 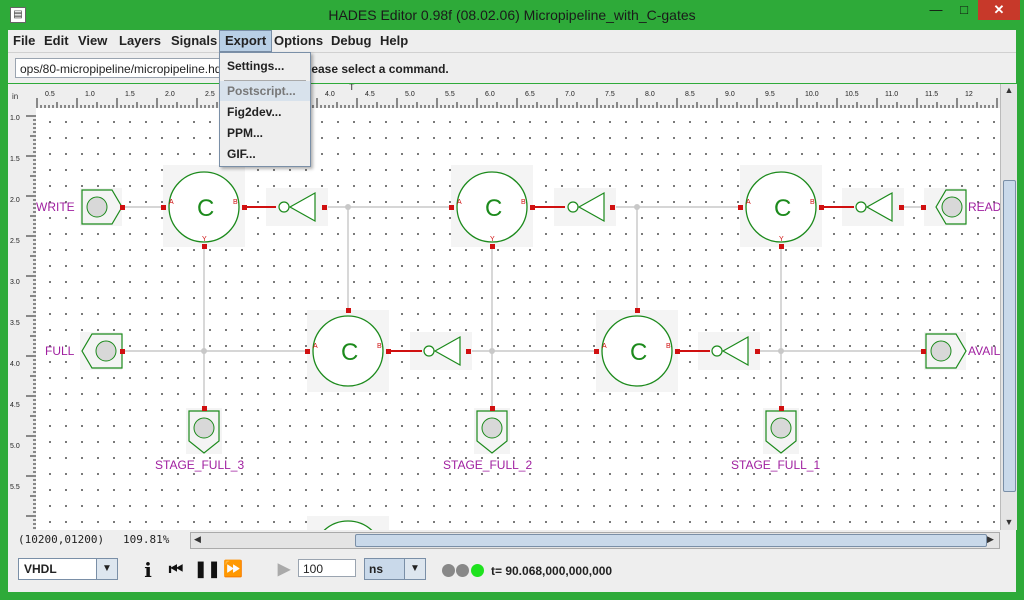 What do you see at coordinates (61, 539) in the screenshot?
I see `cursor-coordinates: (10200,01200)` at bounding box center [61, 539].